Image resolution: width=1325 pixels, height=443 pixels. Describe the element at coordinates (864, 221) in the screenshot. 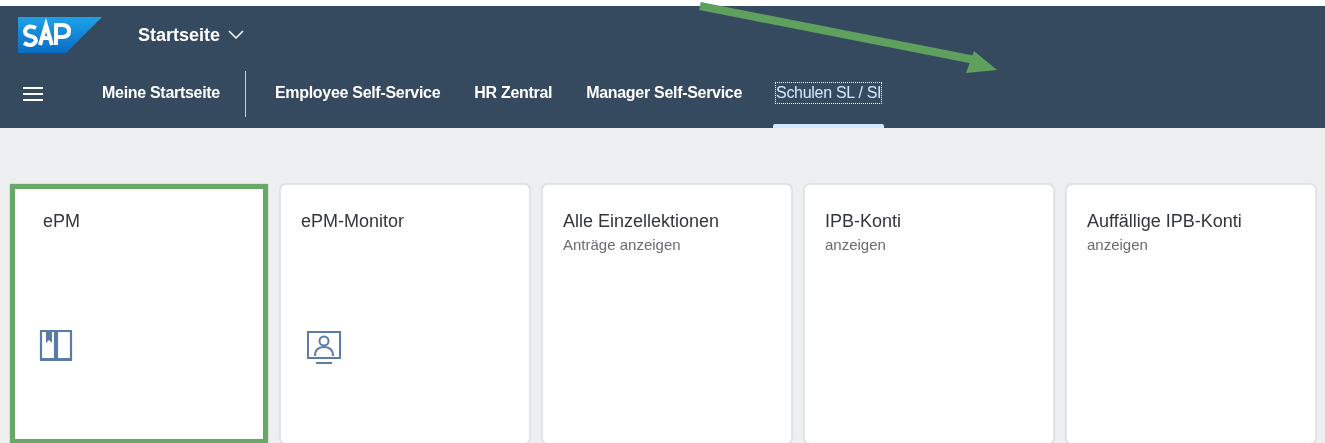

I see `tile-title: IPB-Konti` at that location.